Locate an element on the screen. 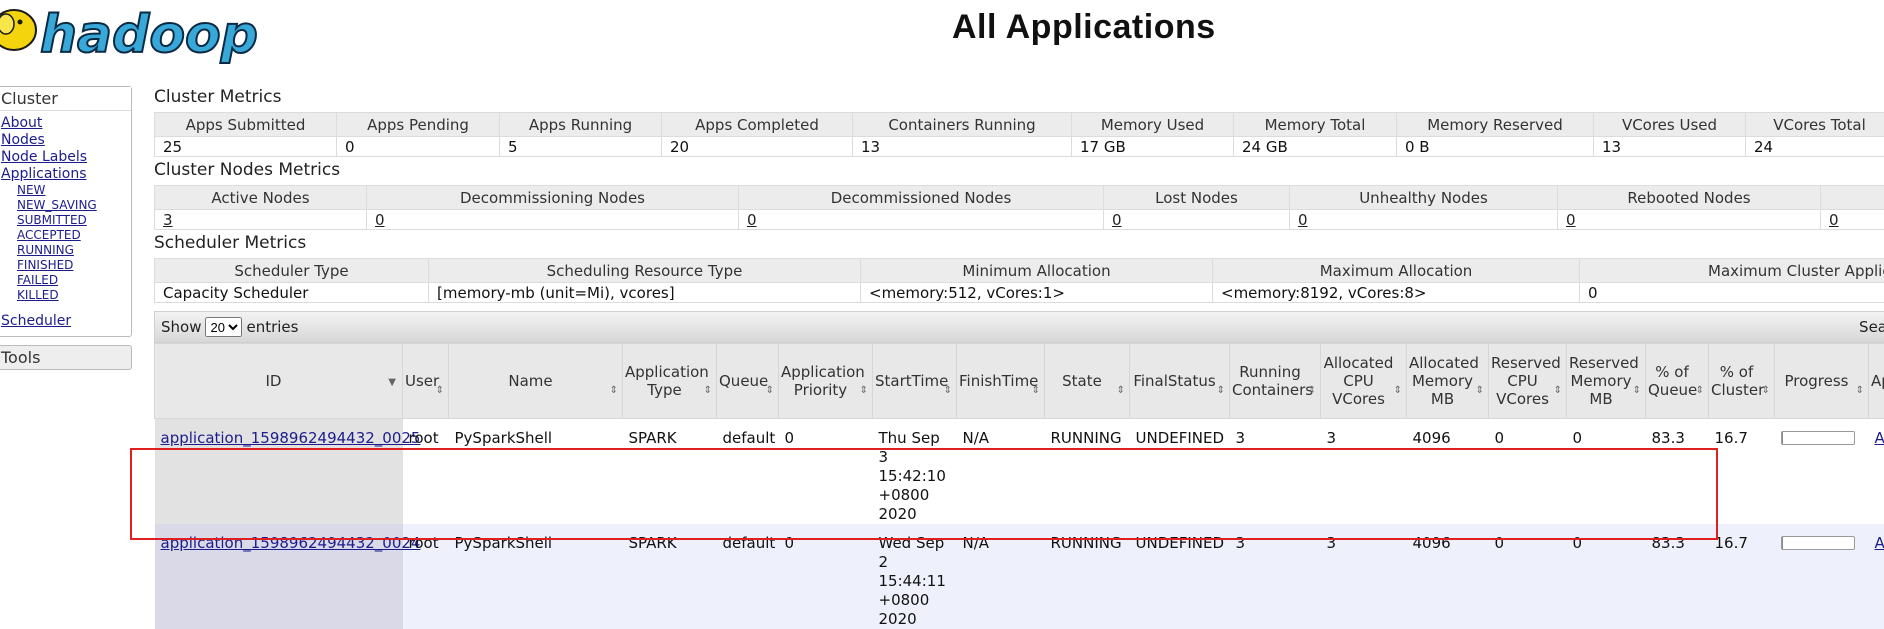  metric-header: VCores Used is located at coordinates (1670, 125).